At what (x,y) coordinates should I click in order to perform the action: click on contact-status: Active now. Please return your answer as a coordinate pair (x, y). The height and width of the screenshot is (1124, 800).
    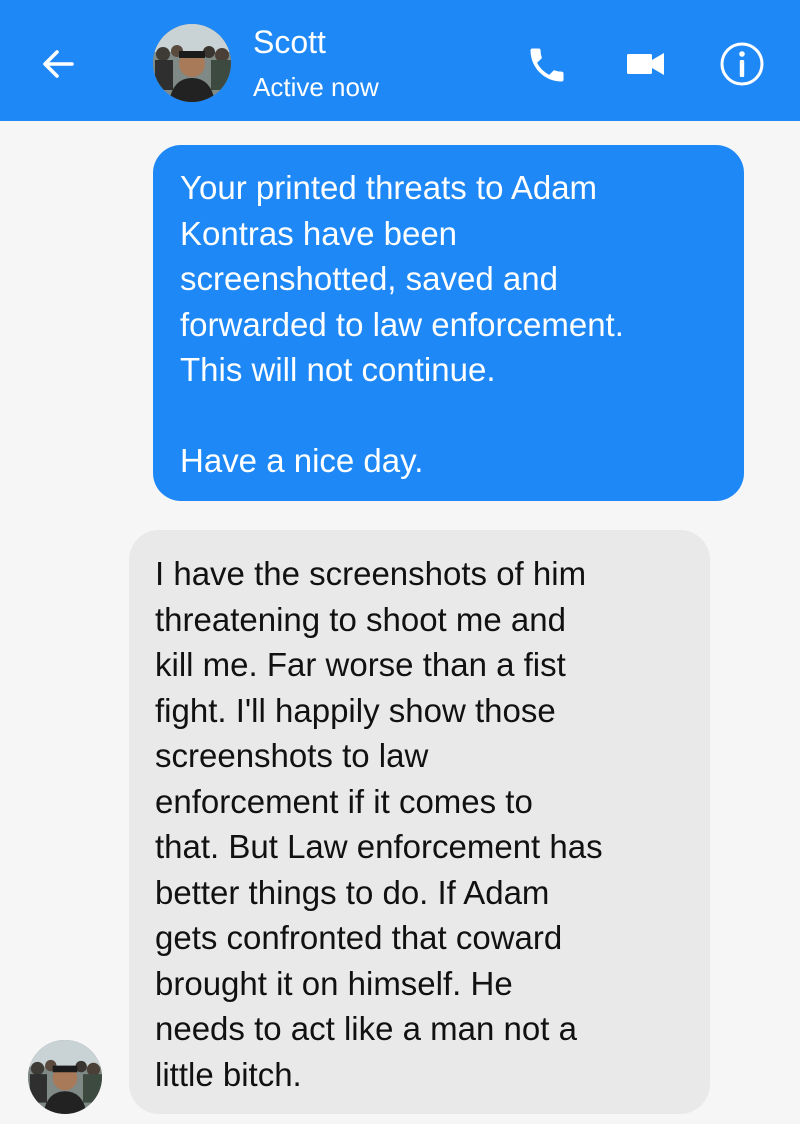
    Looking at the image, I should click on (316, 87).